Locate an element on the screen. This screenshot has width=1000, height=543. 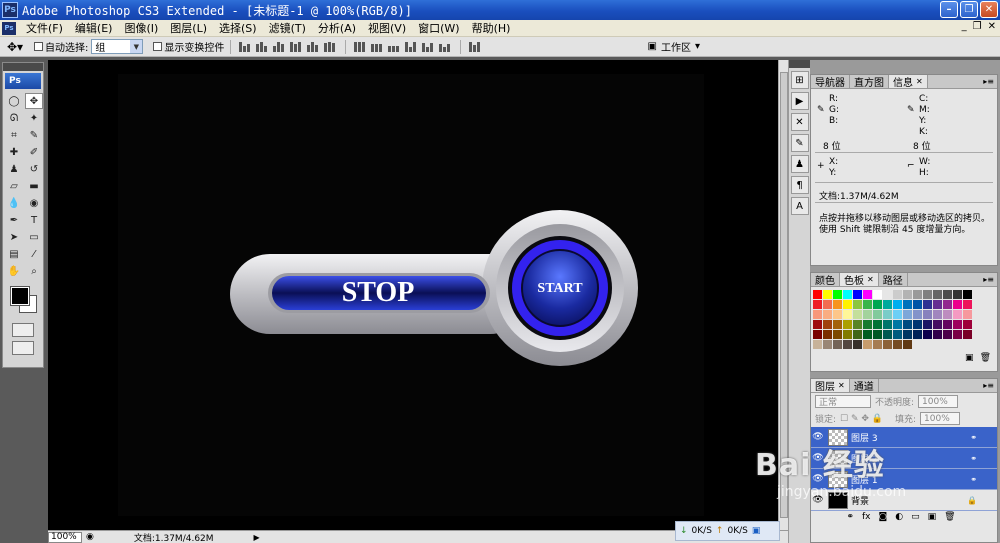
lock-icons: ☐ ✎ ✥ 🔒 is located at coordinates (861, 419).